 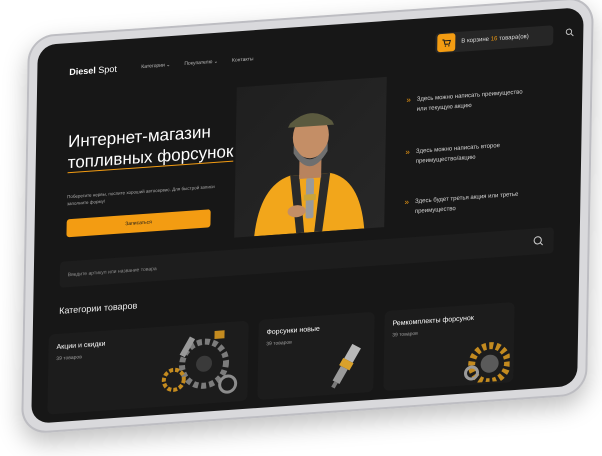 I want to click on cart-count: 16, so click(x=494, y=39).